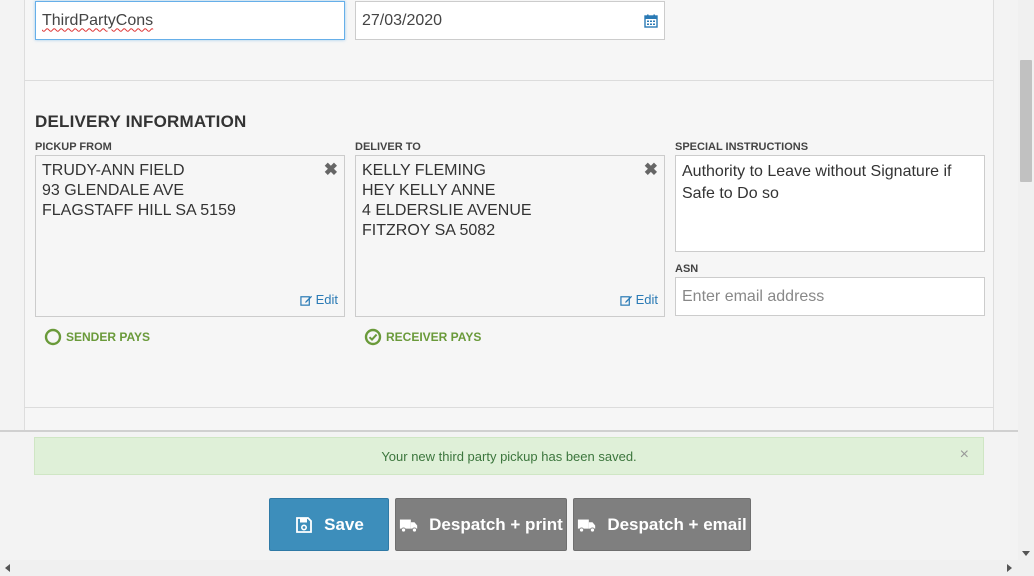 The image size is (1034, 576). Describe the element at coordinates (1026, 553) in the screenshot. I see `scroll-down-arrow-icon` at that location.